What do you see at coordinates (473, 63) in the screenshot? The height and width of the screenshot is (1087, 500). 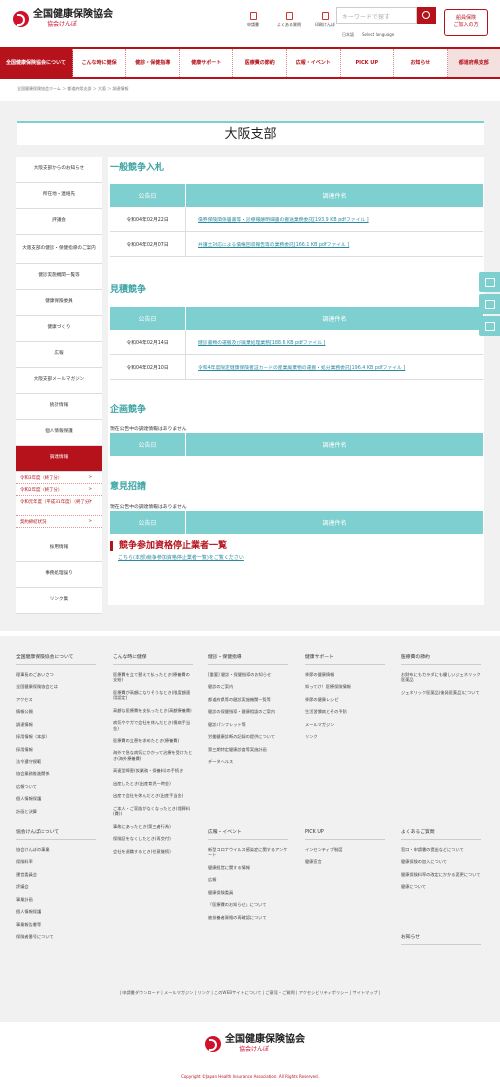 I see `nav-item: 都道府県支部` at bounding box center [473, 63].